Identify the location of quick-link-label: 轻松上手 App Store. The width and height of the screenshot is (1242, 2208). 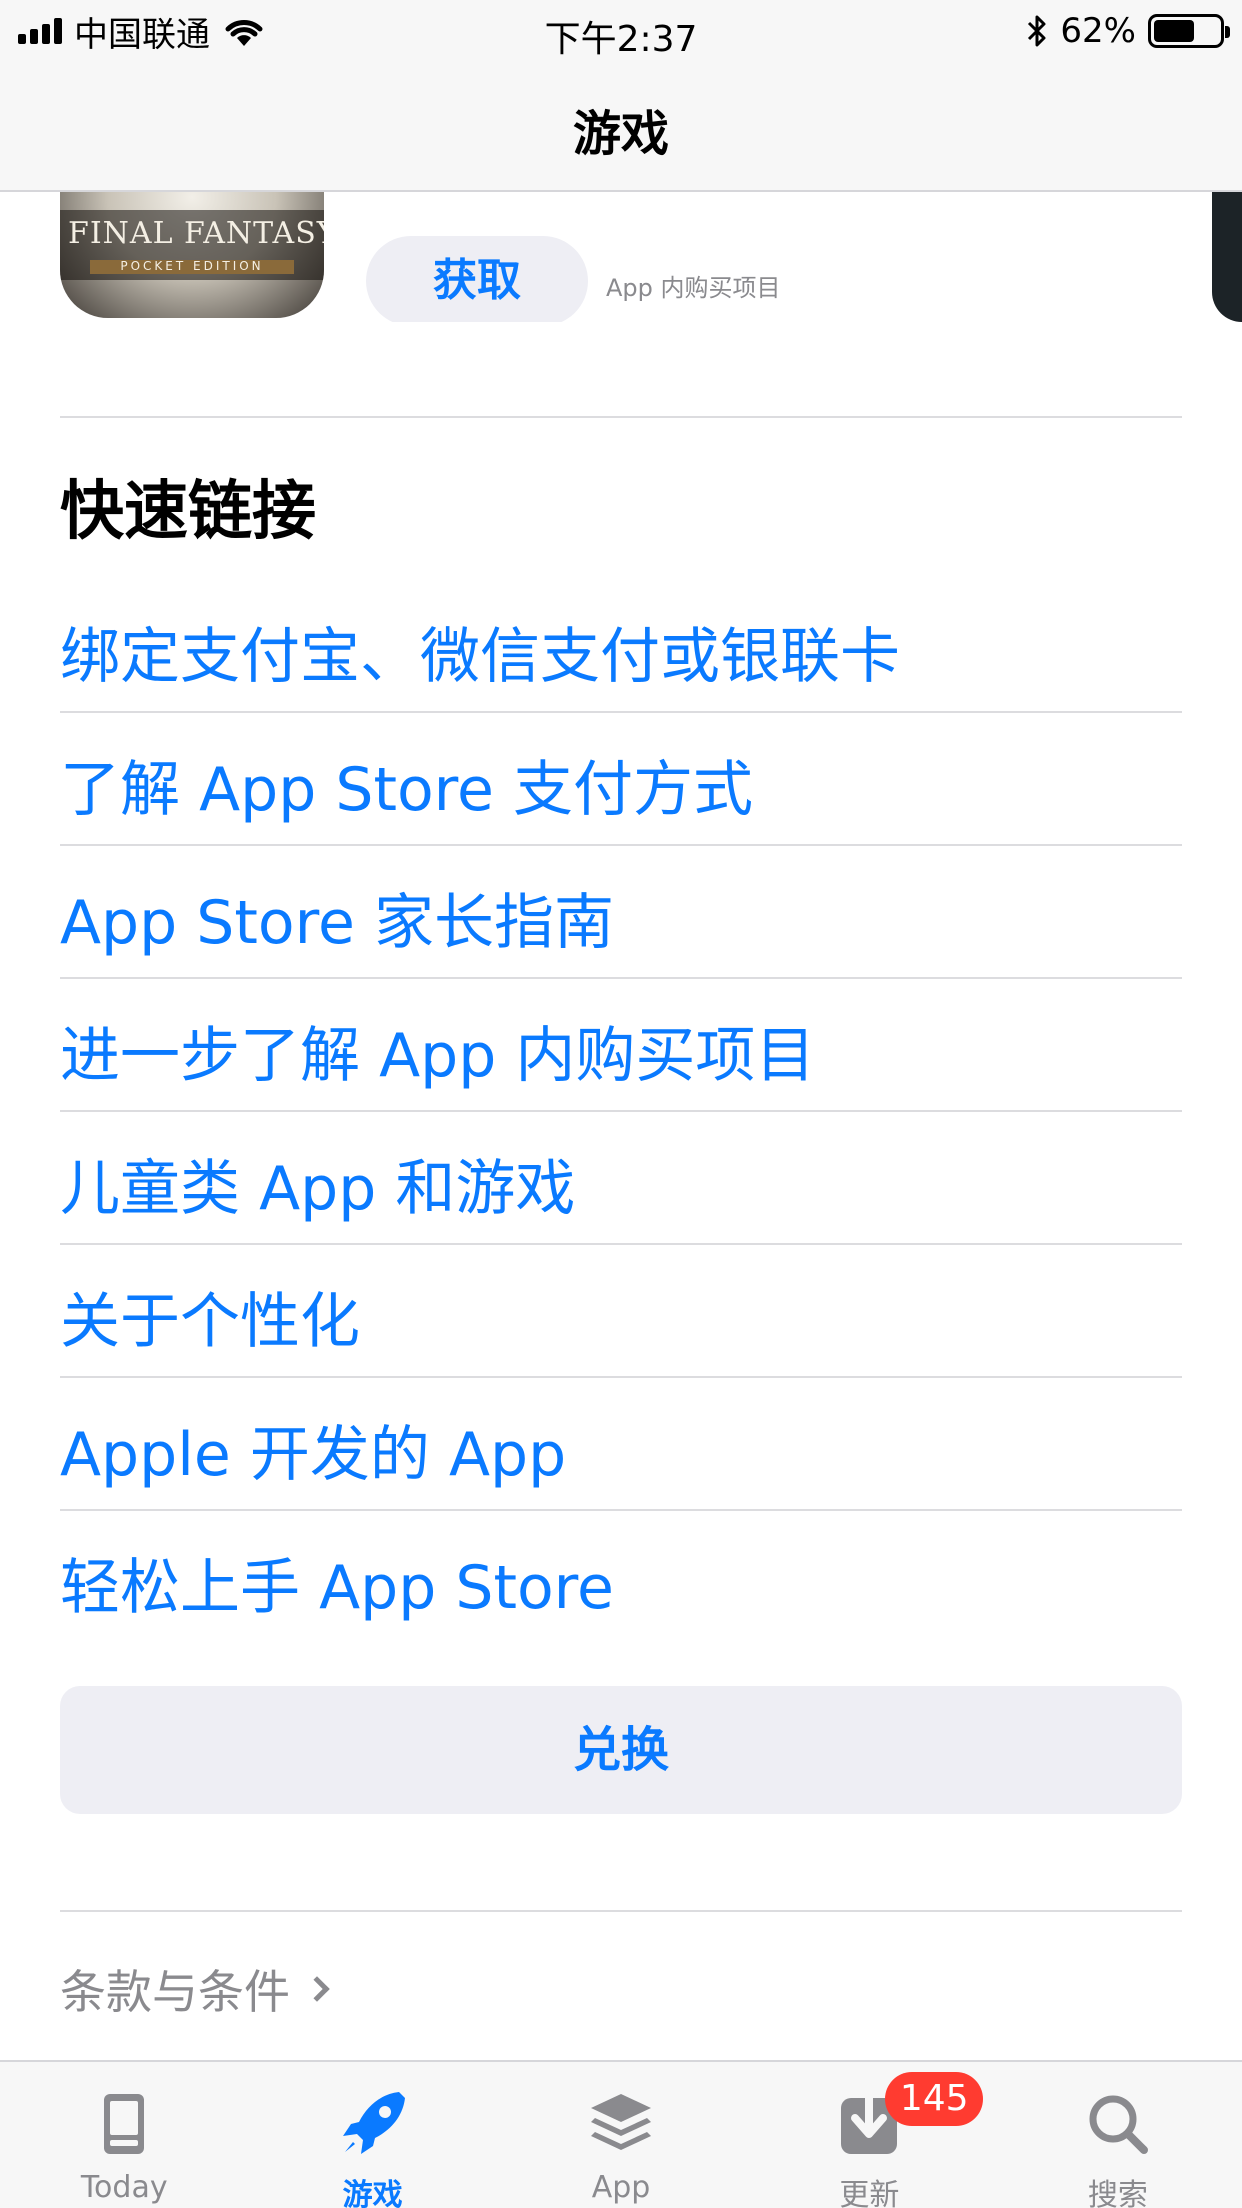
(337, 1582).